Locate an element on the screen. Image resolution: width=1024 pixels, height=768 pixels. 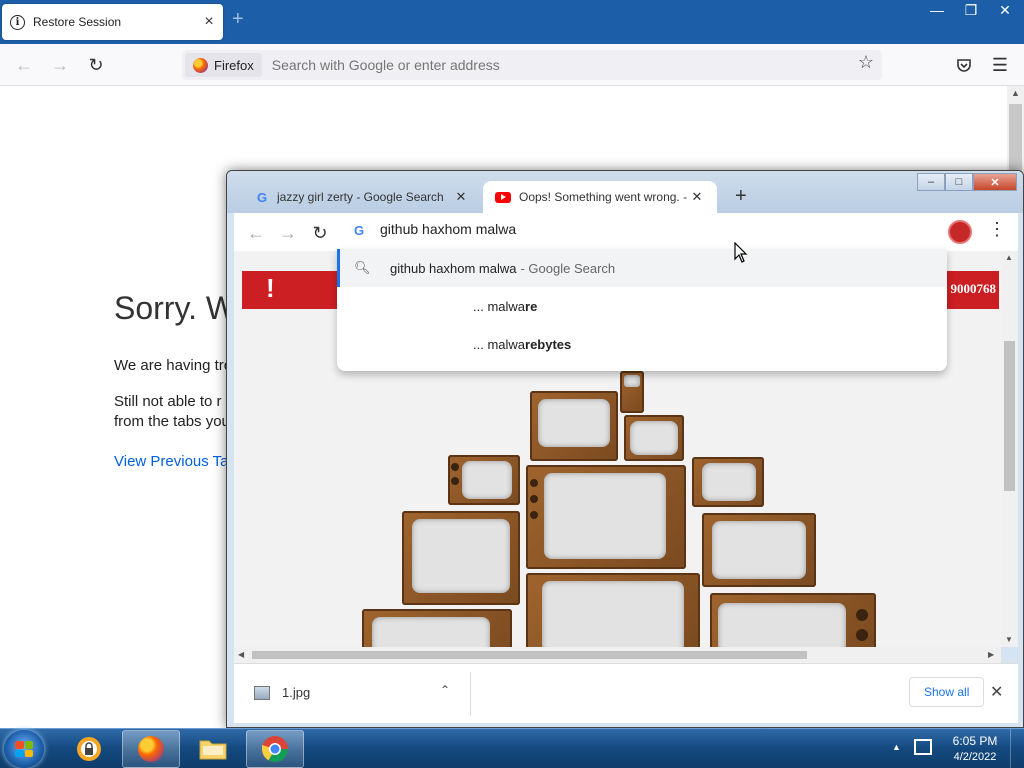
windows-taskbar: ▲ 6:05 PM 4/2/2022 is located at coordinates (512, 748).